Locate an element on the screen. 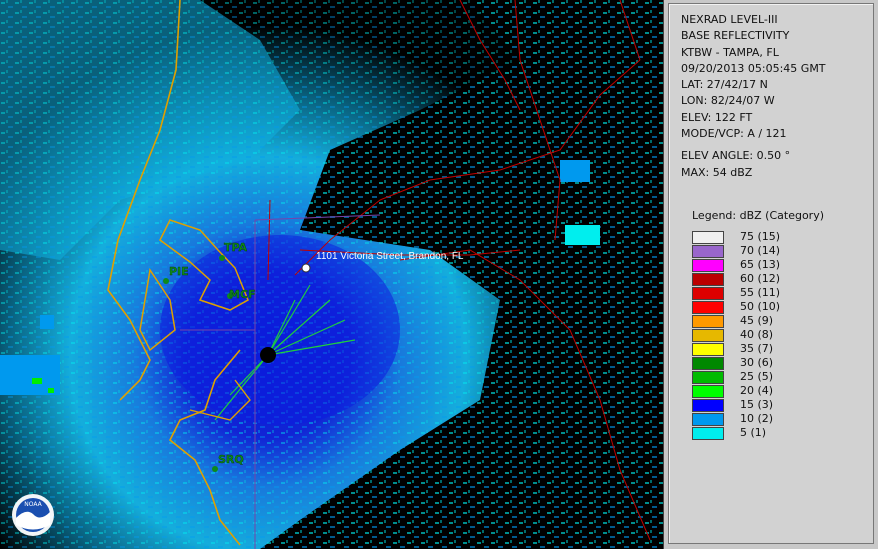 This screenshot has width=878, height=549. legend-row: 35 (7) is located at coordinates (782, 349).